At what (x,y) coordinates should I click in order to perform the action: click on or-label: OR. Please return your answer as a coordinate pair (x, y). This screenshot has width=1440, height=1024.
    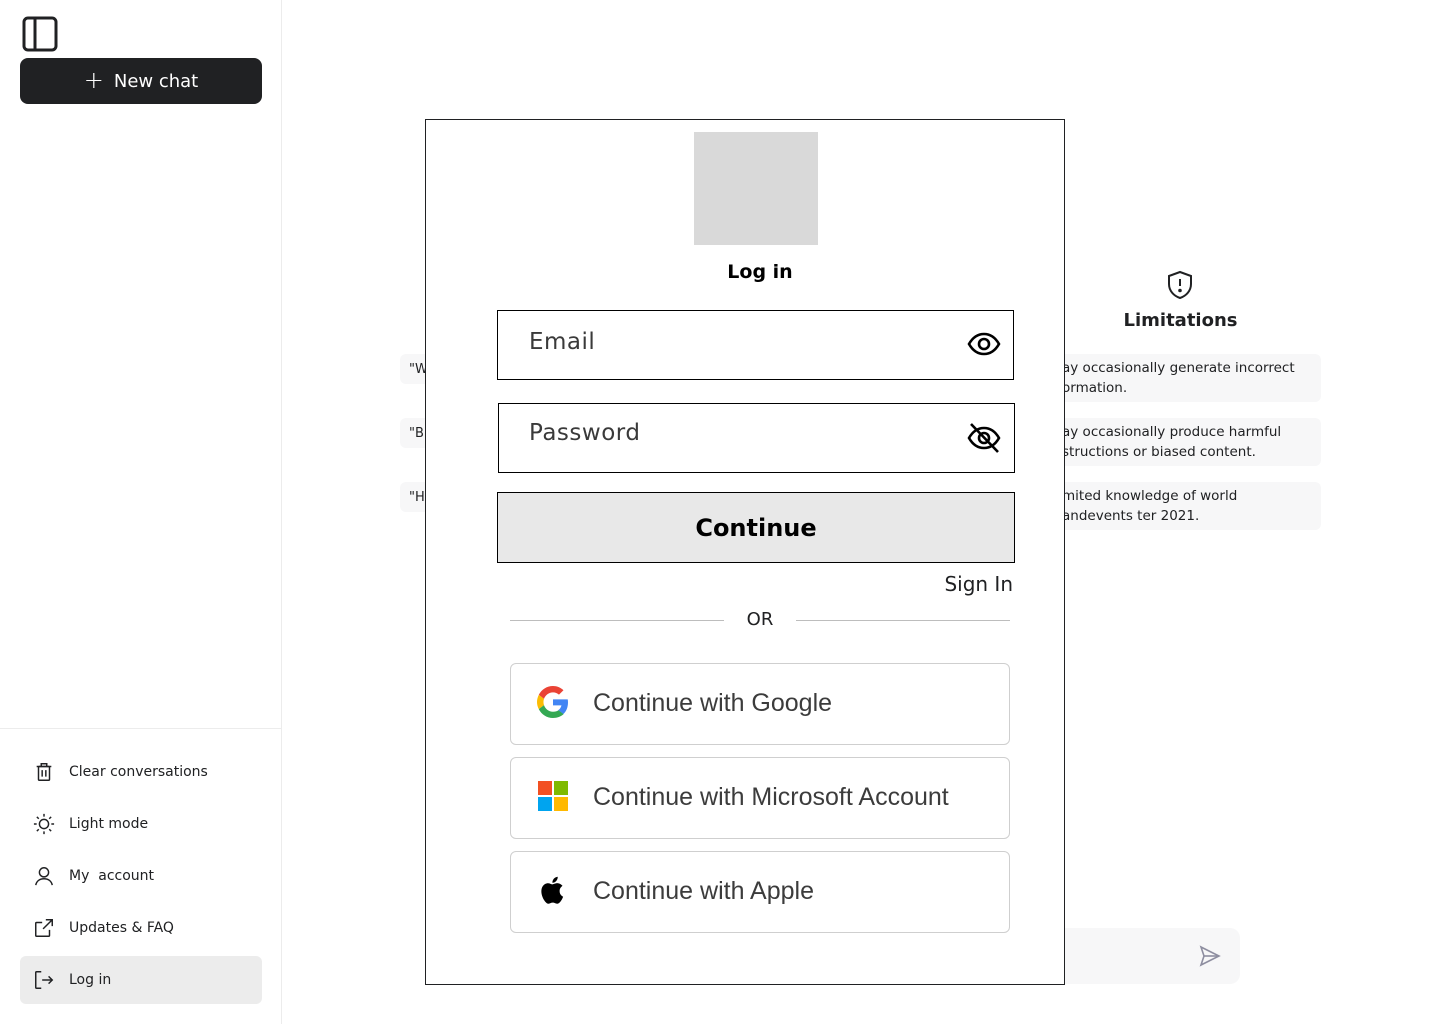
    Looking at the image, I should click on (760, 619).